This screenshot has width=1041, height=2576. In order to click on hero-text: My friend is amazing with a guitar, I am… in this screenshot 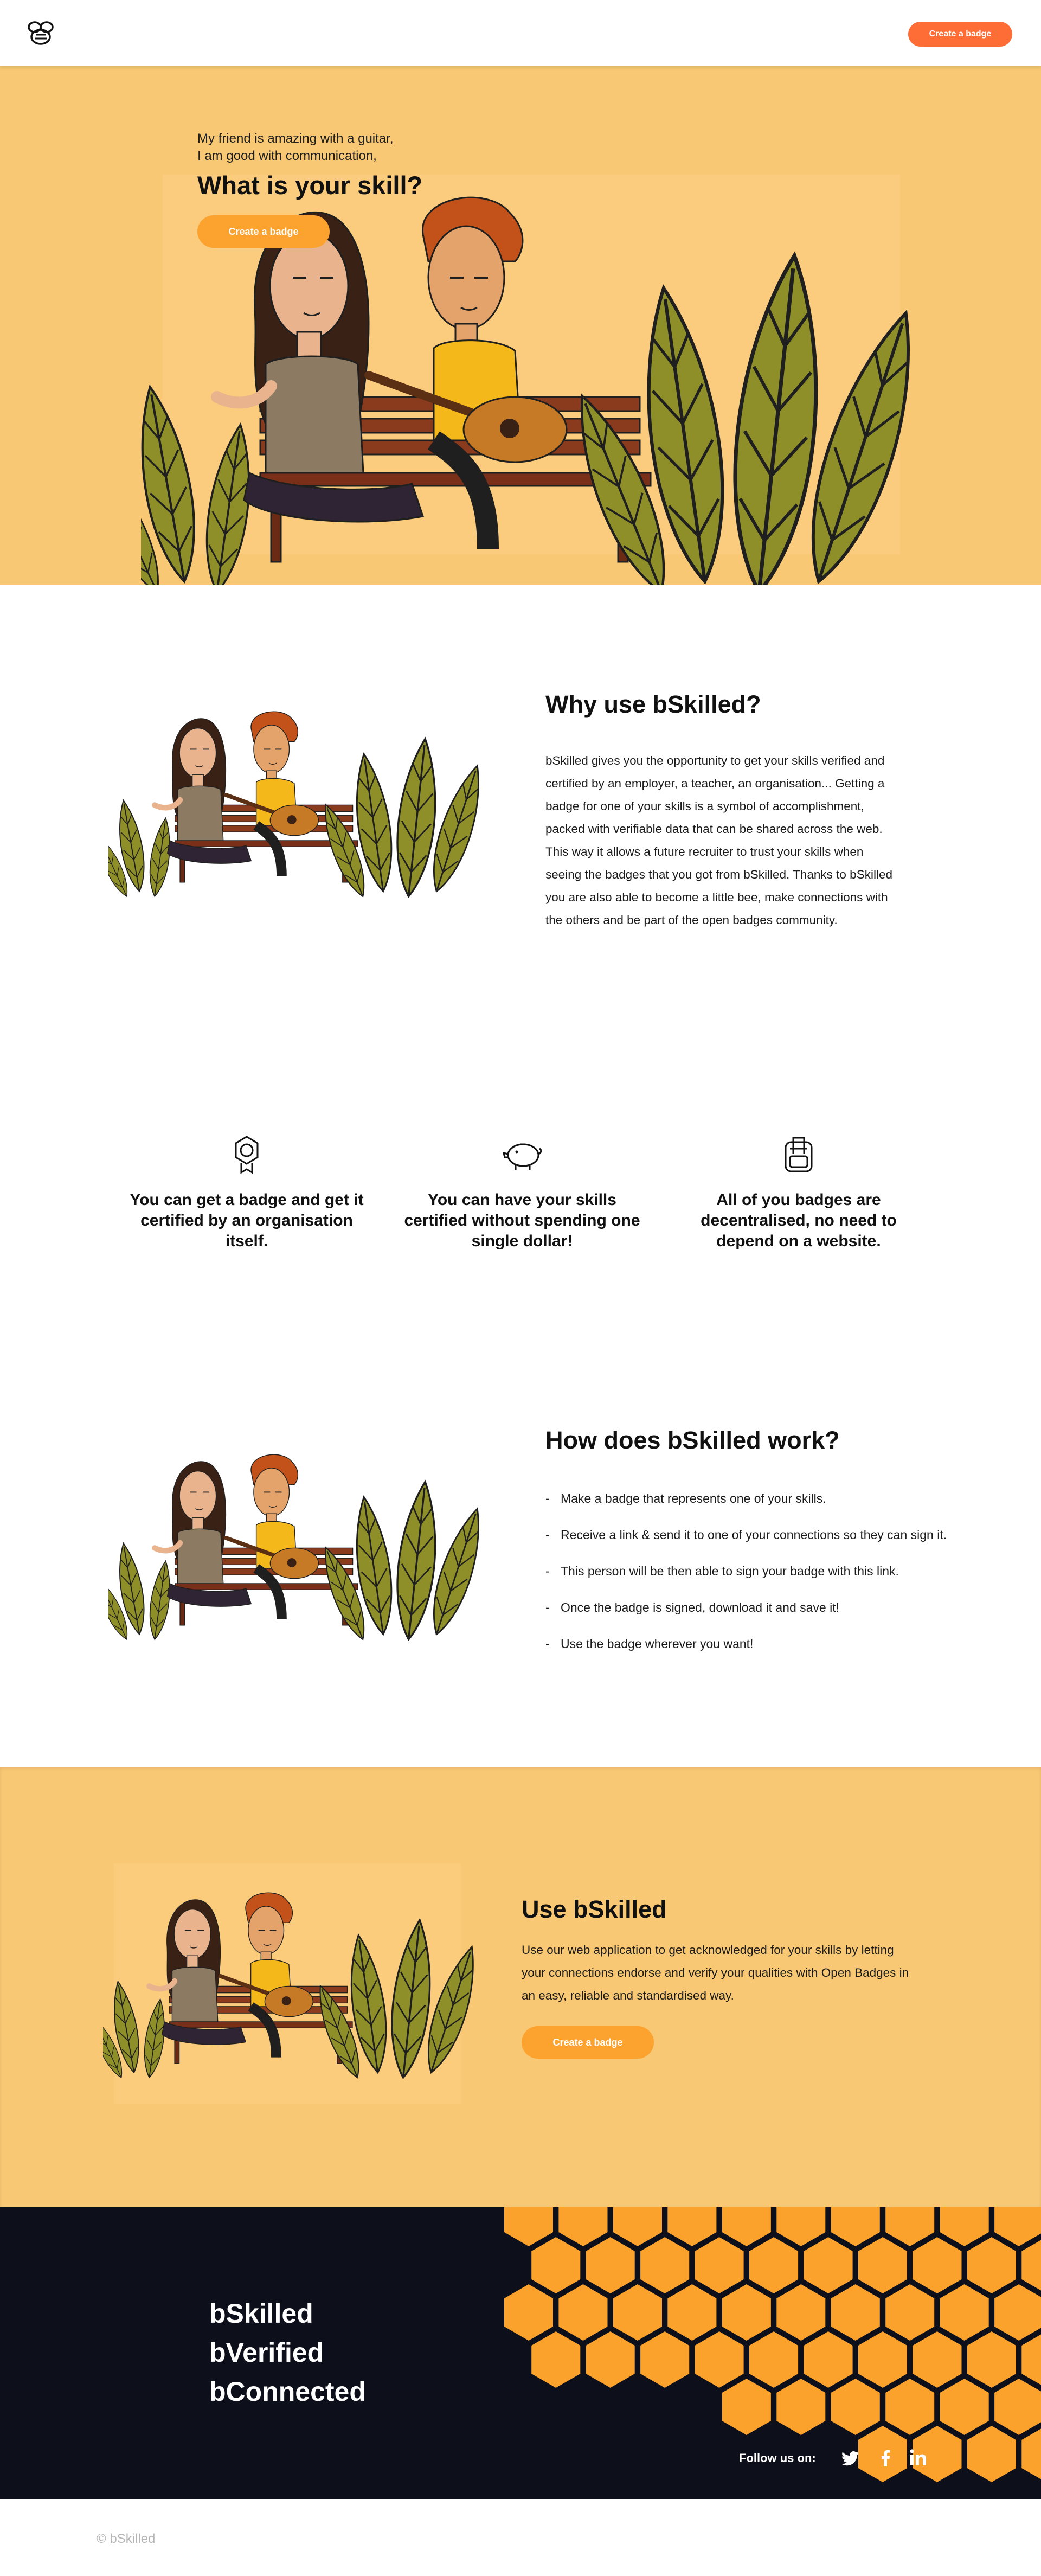, I will do `click(338, 166)`.